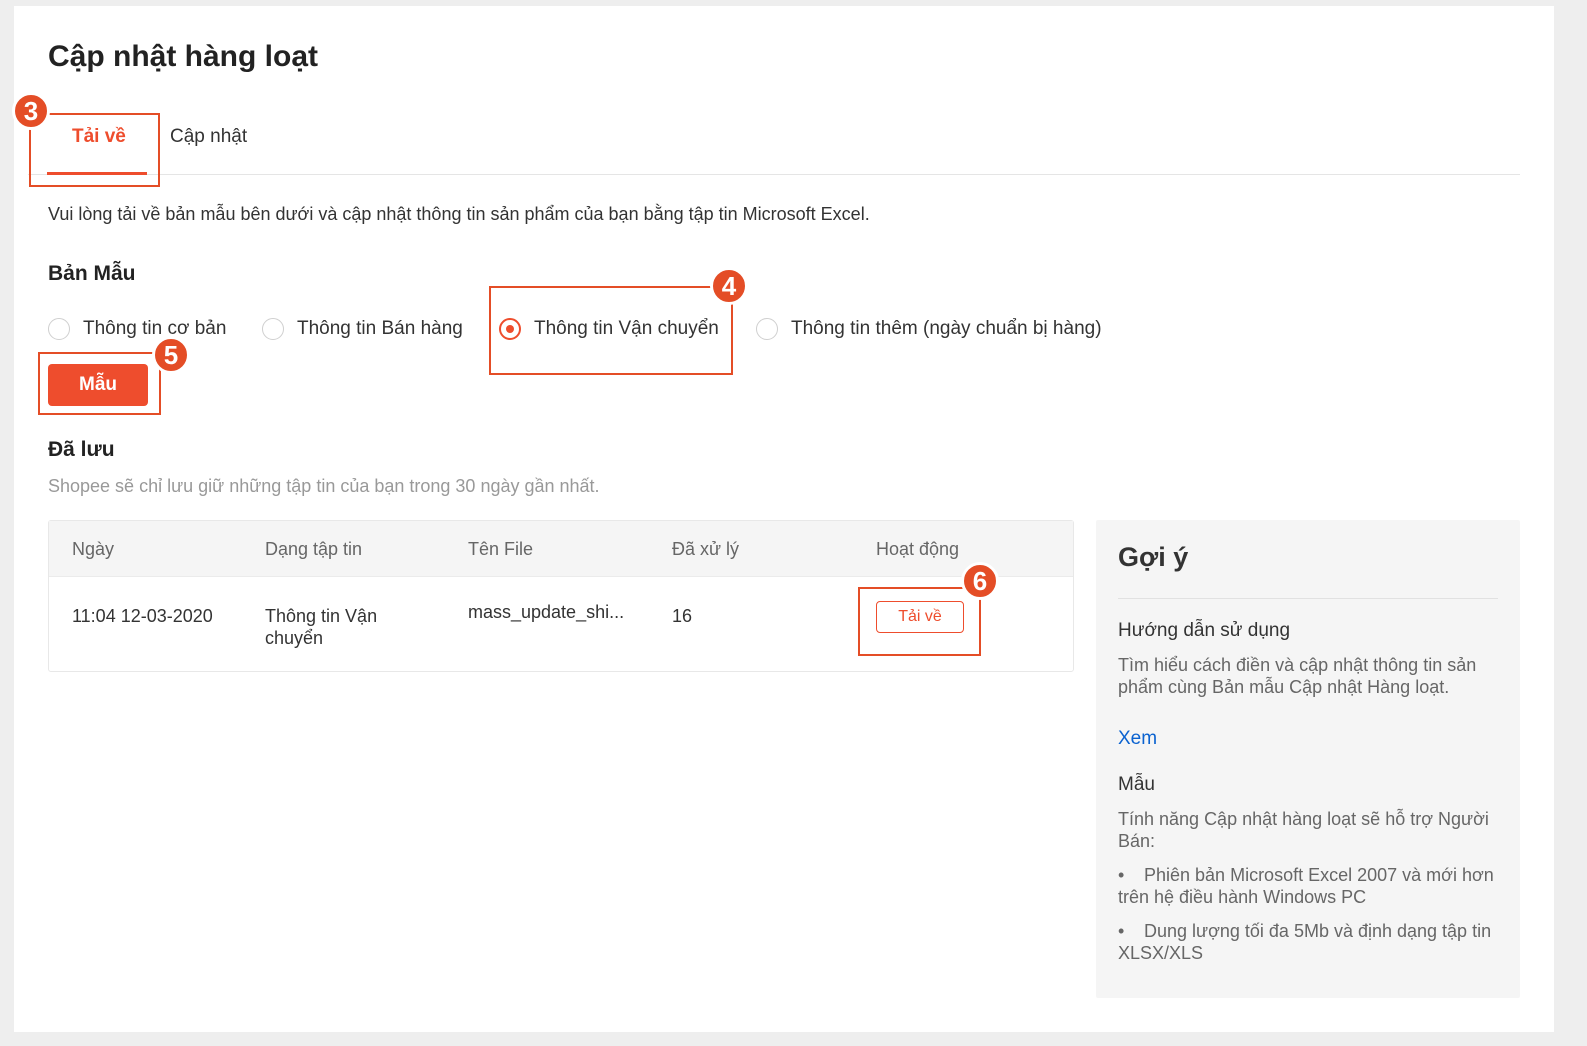  Describe the element at coordinates (380, 328) in the screenshot. I see `radio-label: Thông tin Bán hàng` at that location.